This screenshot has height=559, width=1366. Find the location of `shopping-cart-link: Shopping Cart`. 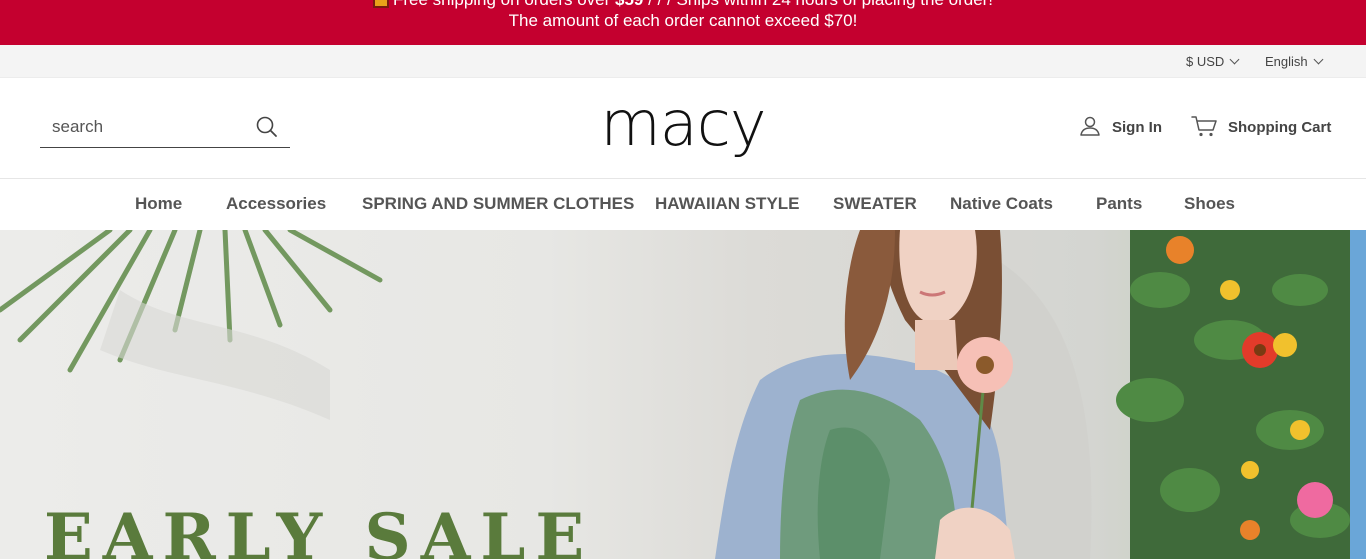

shopping-cart-link: Shopping Cart is located at coordinates (1261, 128).